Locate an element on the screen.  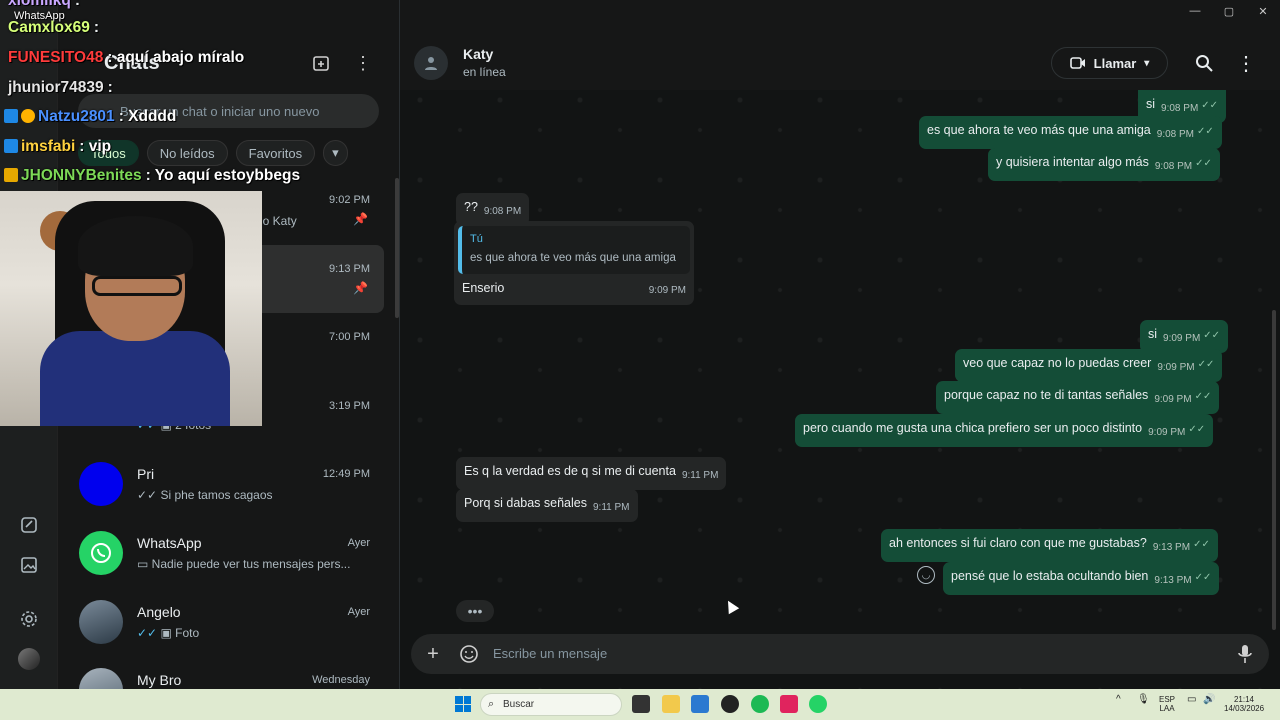
store-icon is located at coordinates (700, 704).